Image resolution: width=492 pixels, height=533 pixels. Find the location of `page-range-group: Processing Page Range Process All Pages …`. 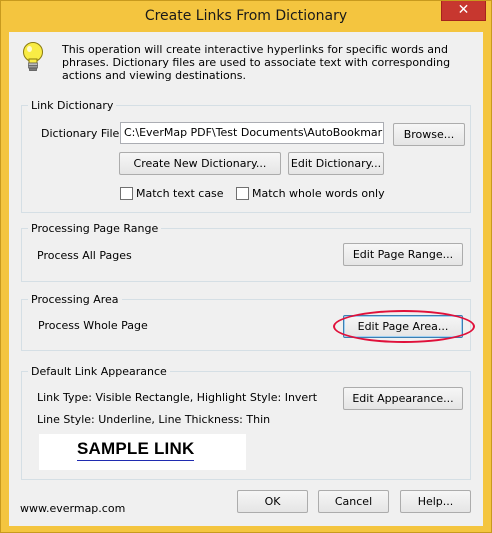

page-range-group: Processing Page Range Process All Pages … is located at coordinates (246, 252).